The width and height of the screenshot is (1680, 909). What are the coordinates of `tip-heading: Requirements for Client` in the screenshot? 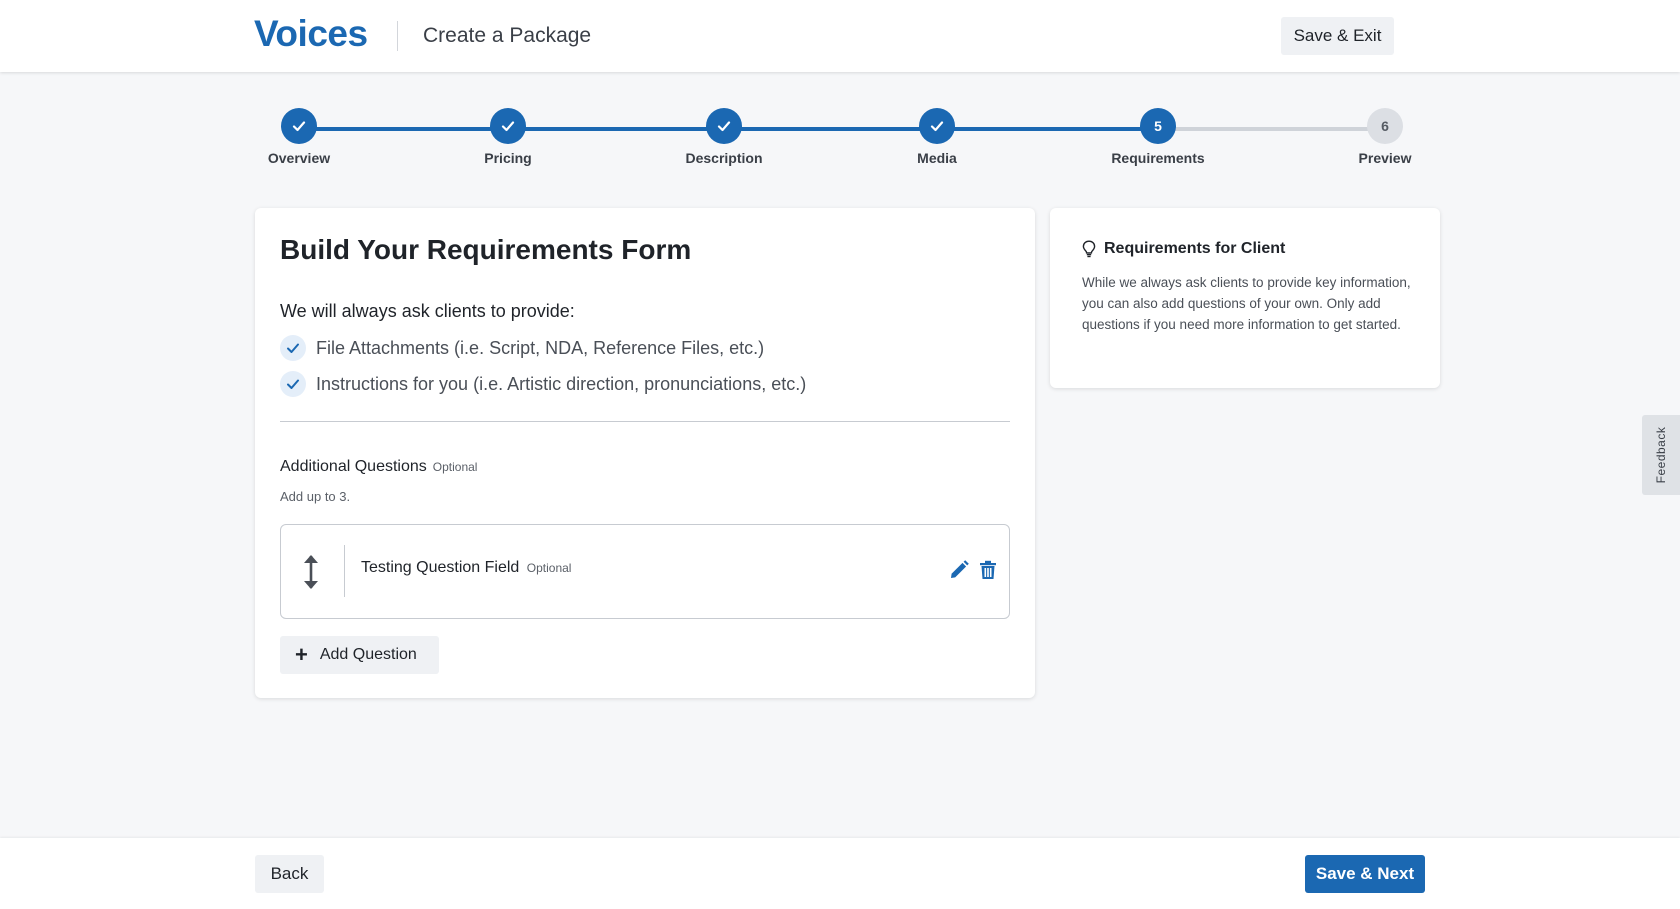 It's located at (1183, 249).